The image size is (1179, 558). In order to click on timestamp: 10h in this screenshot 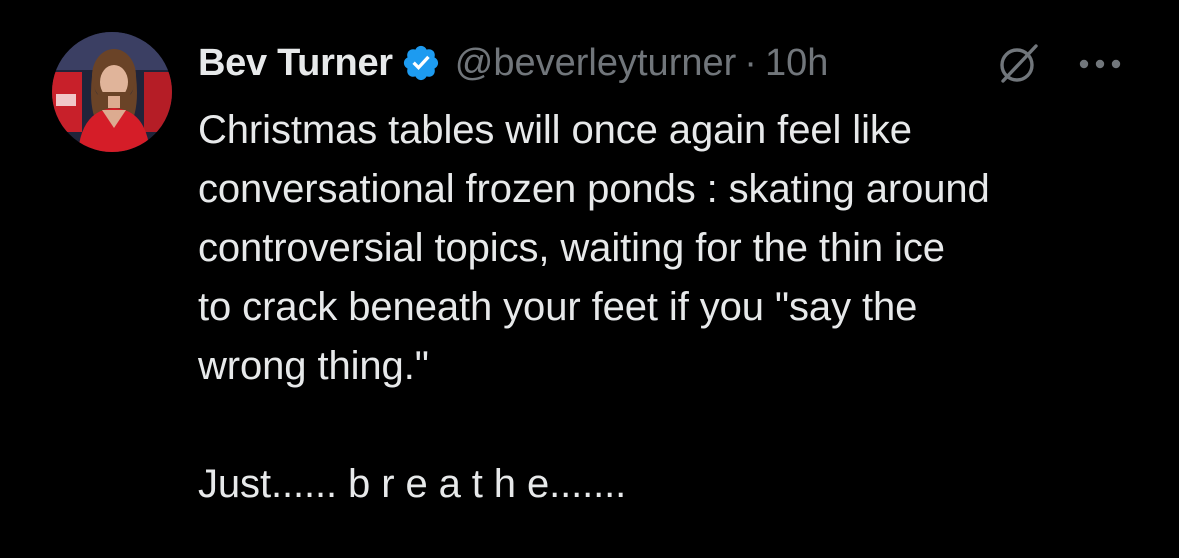, I will do `click(796, 63)`.